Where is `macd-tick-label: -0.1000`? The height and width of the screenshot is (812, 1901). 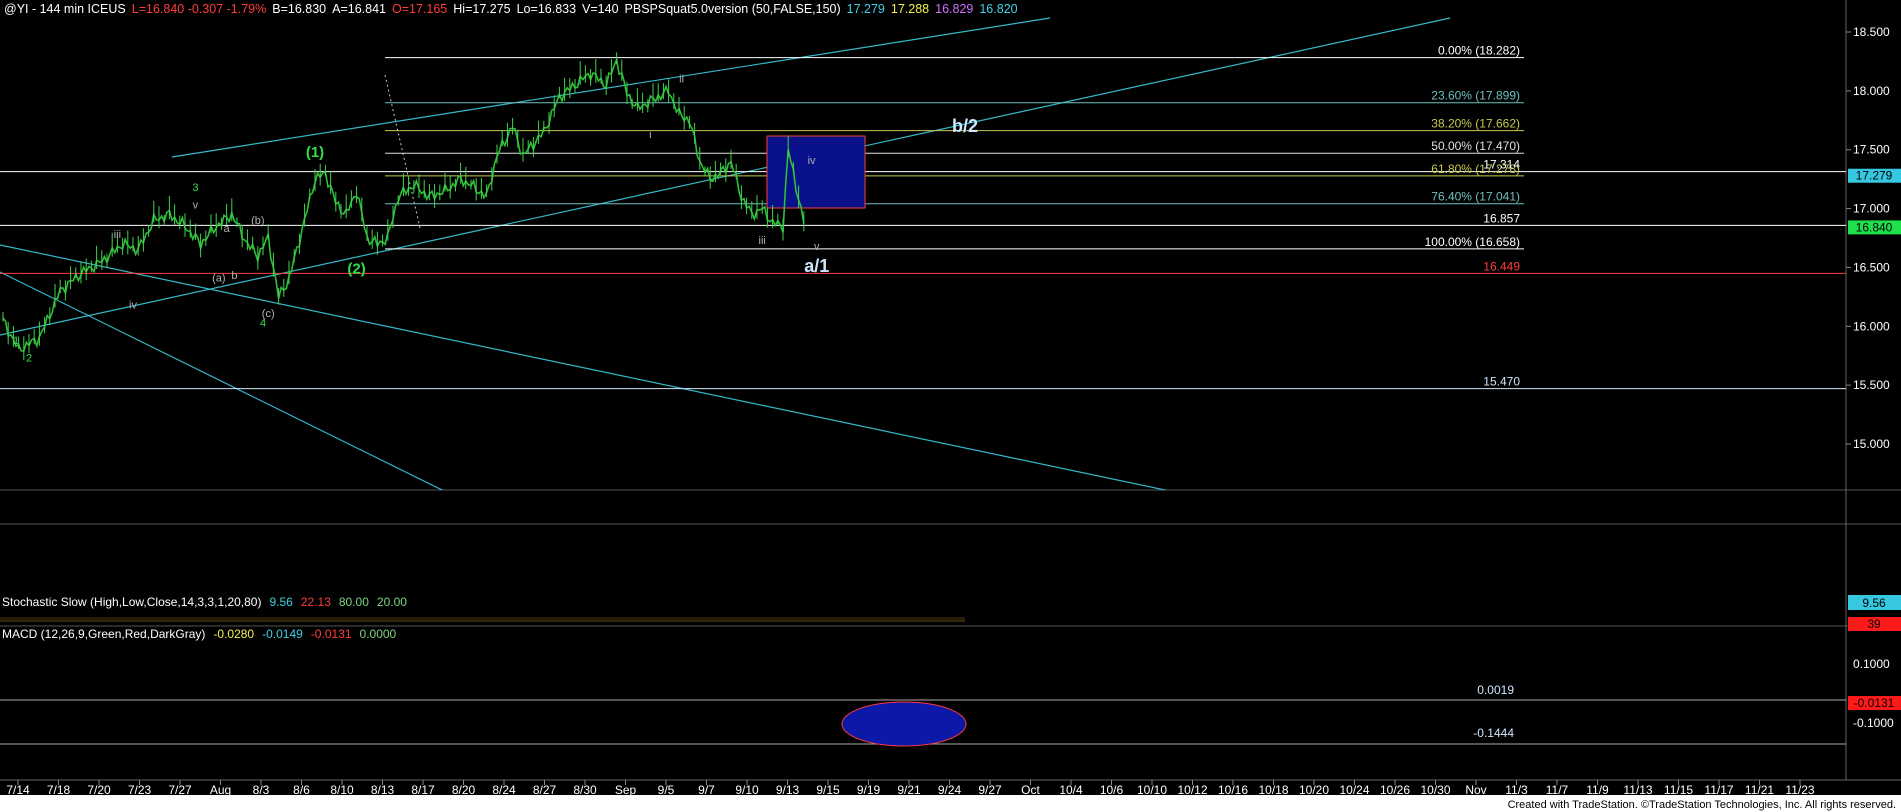 macd-tick-label: -0.1000 is located at coordinates (1873, 723).